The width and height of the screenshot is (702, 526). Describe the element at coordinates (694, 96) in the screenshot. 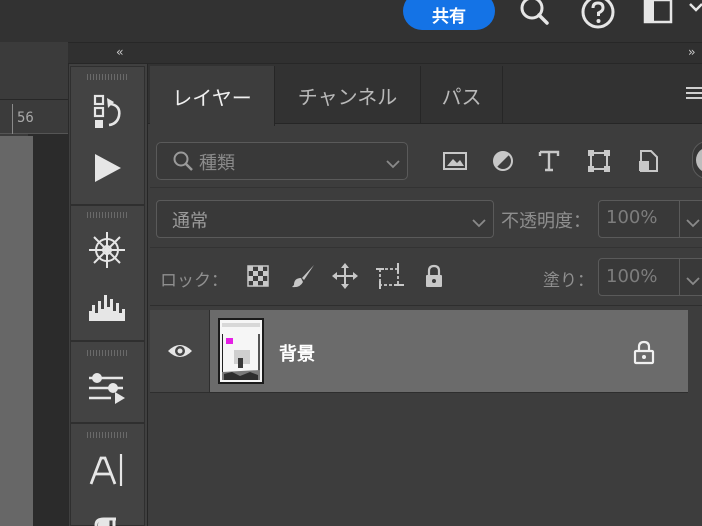

I see `panel-menu-icon` at that location.